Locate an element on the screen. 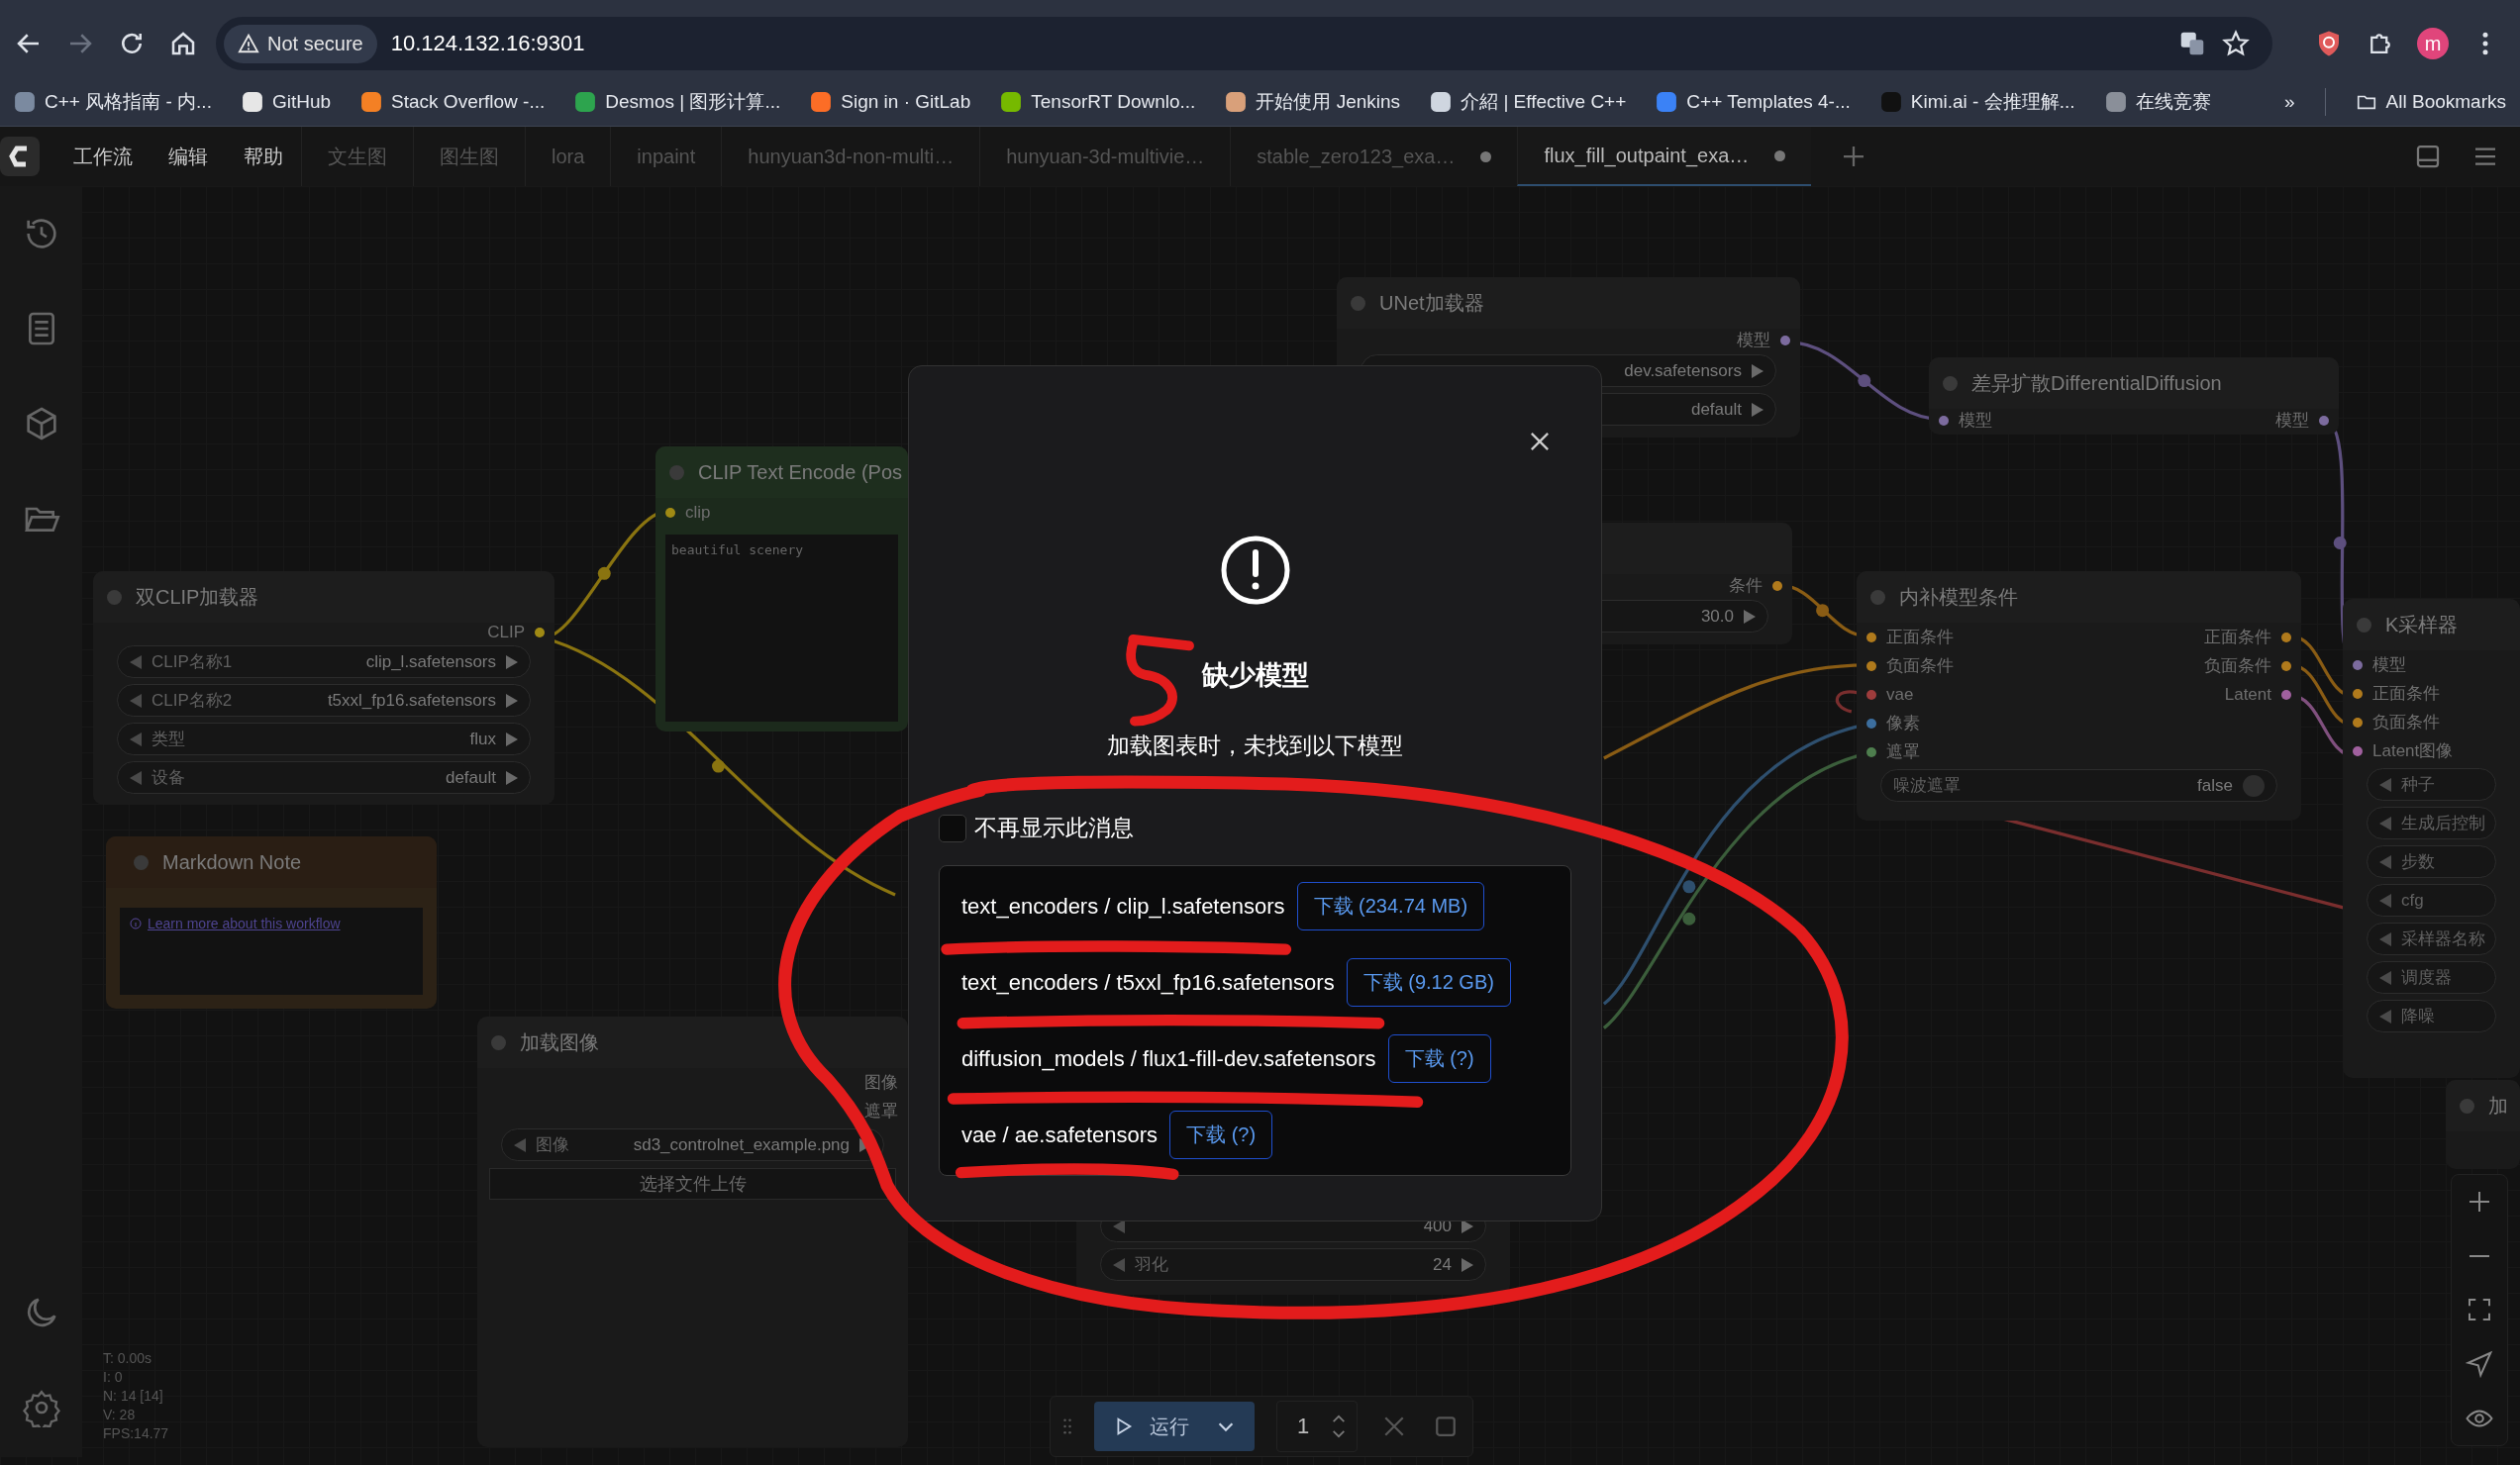  bookmark-link: Sign in · GitLab is located at coordinates (890, 101).